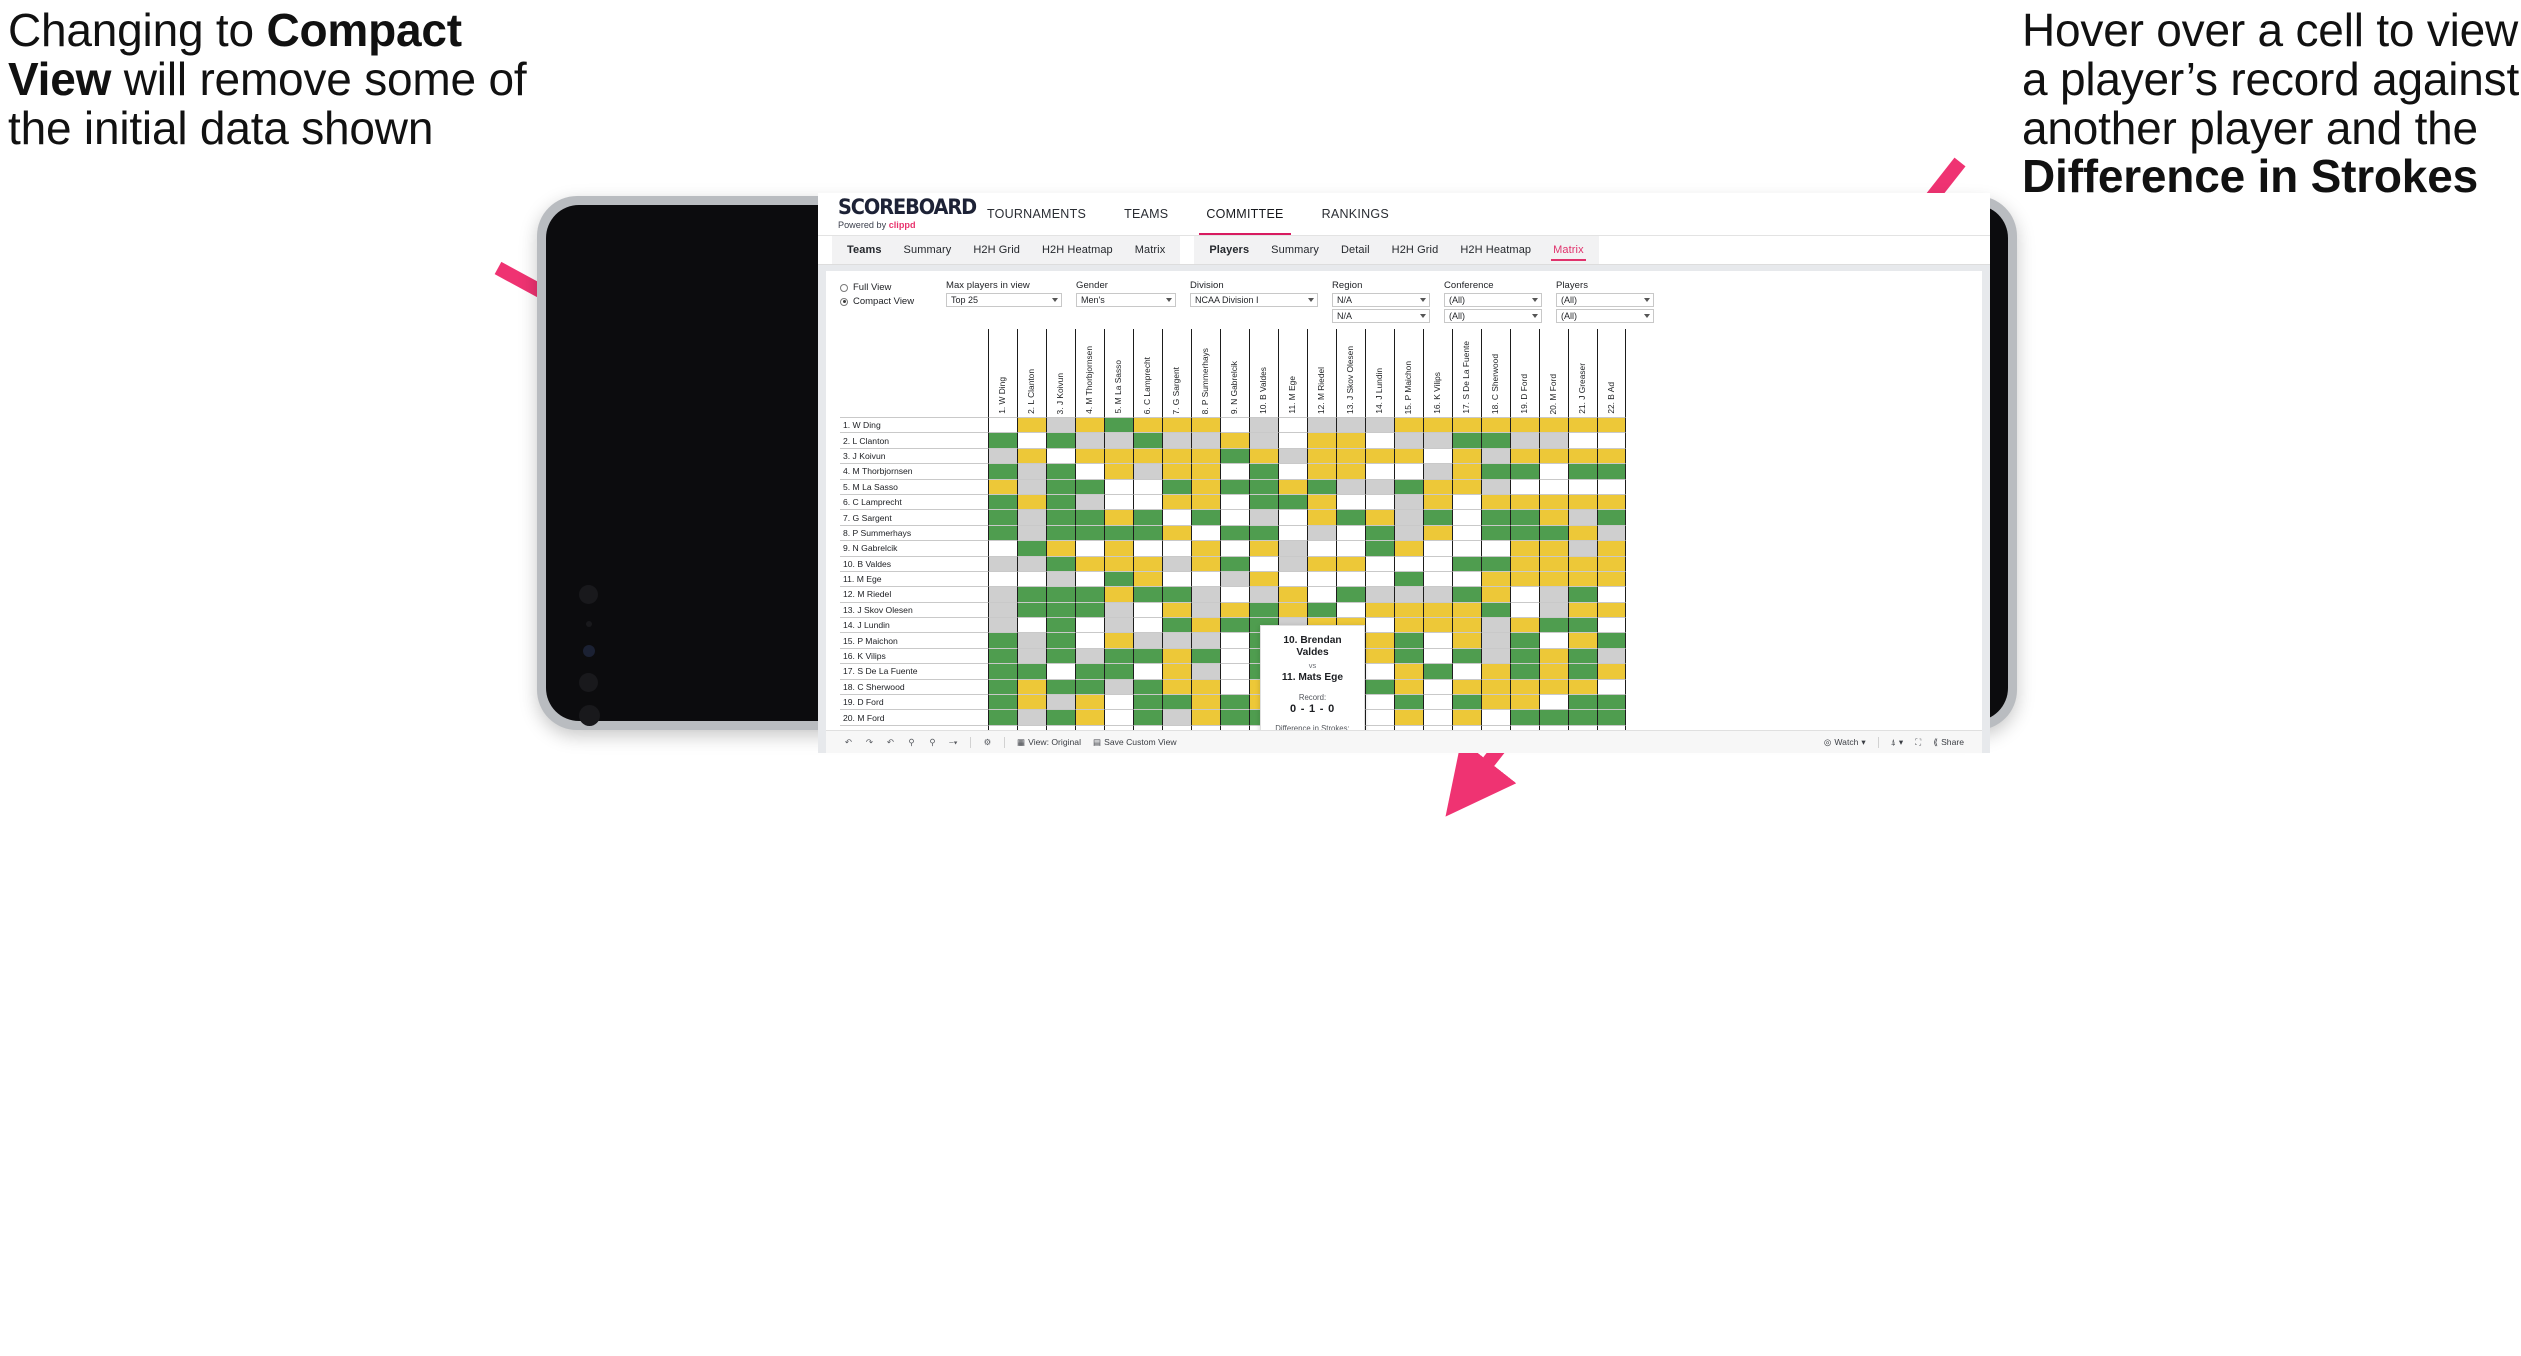  What do you see at coordinates (928, 250) in the screenshot?
I see `tab-summary: Summary` at bounding box center [928, 250].